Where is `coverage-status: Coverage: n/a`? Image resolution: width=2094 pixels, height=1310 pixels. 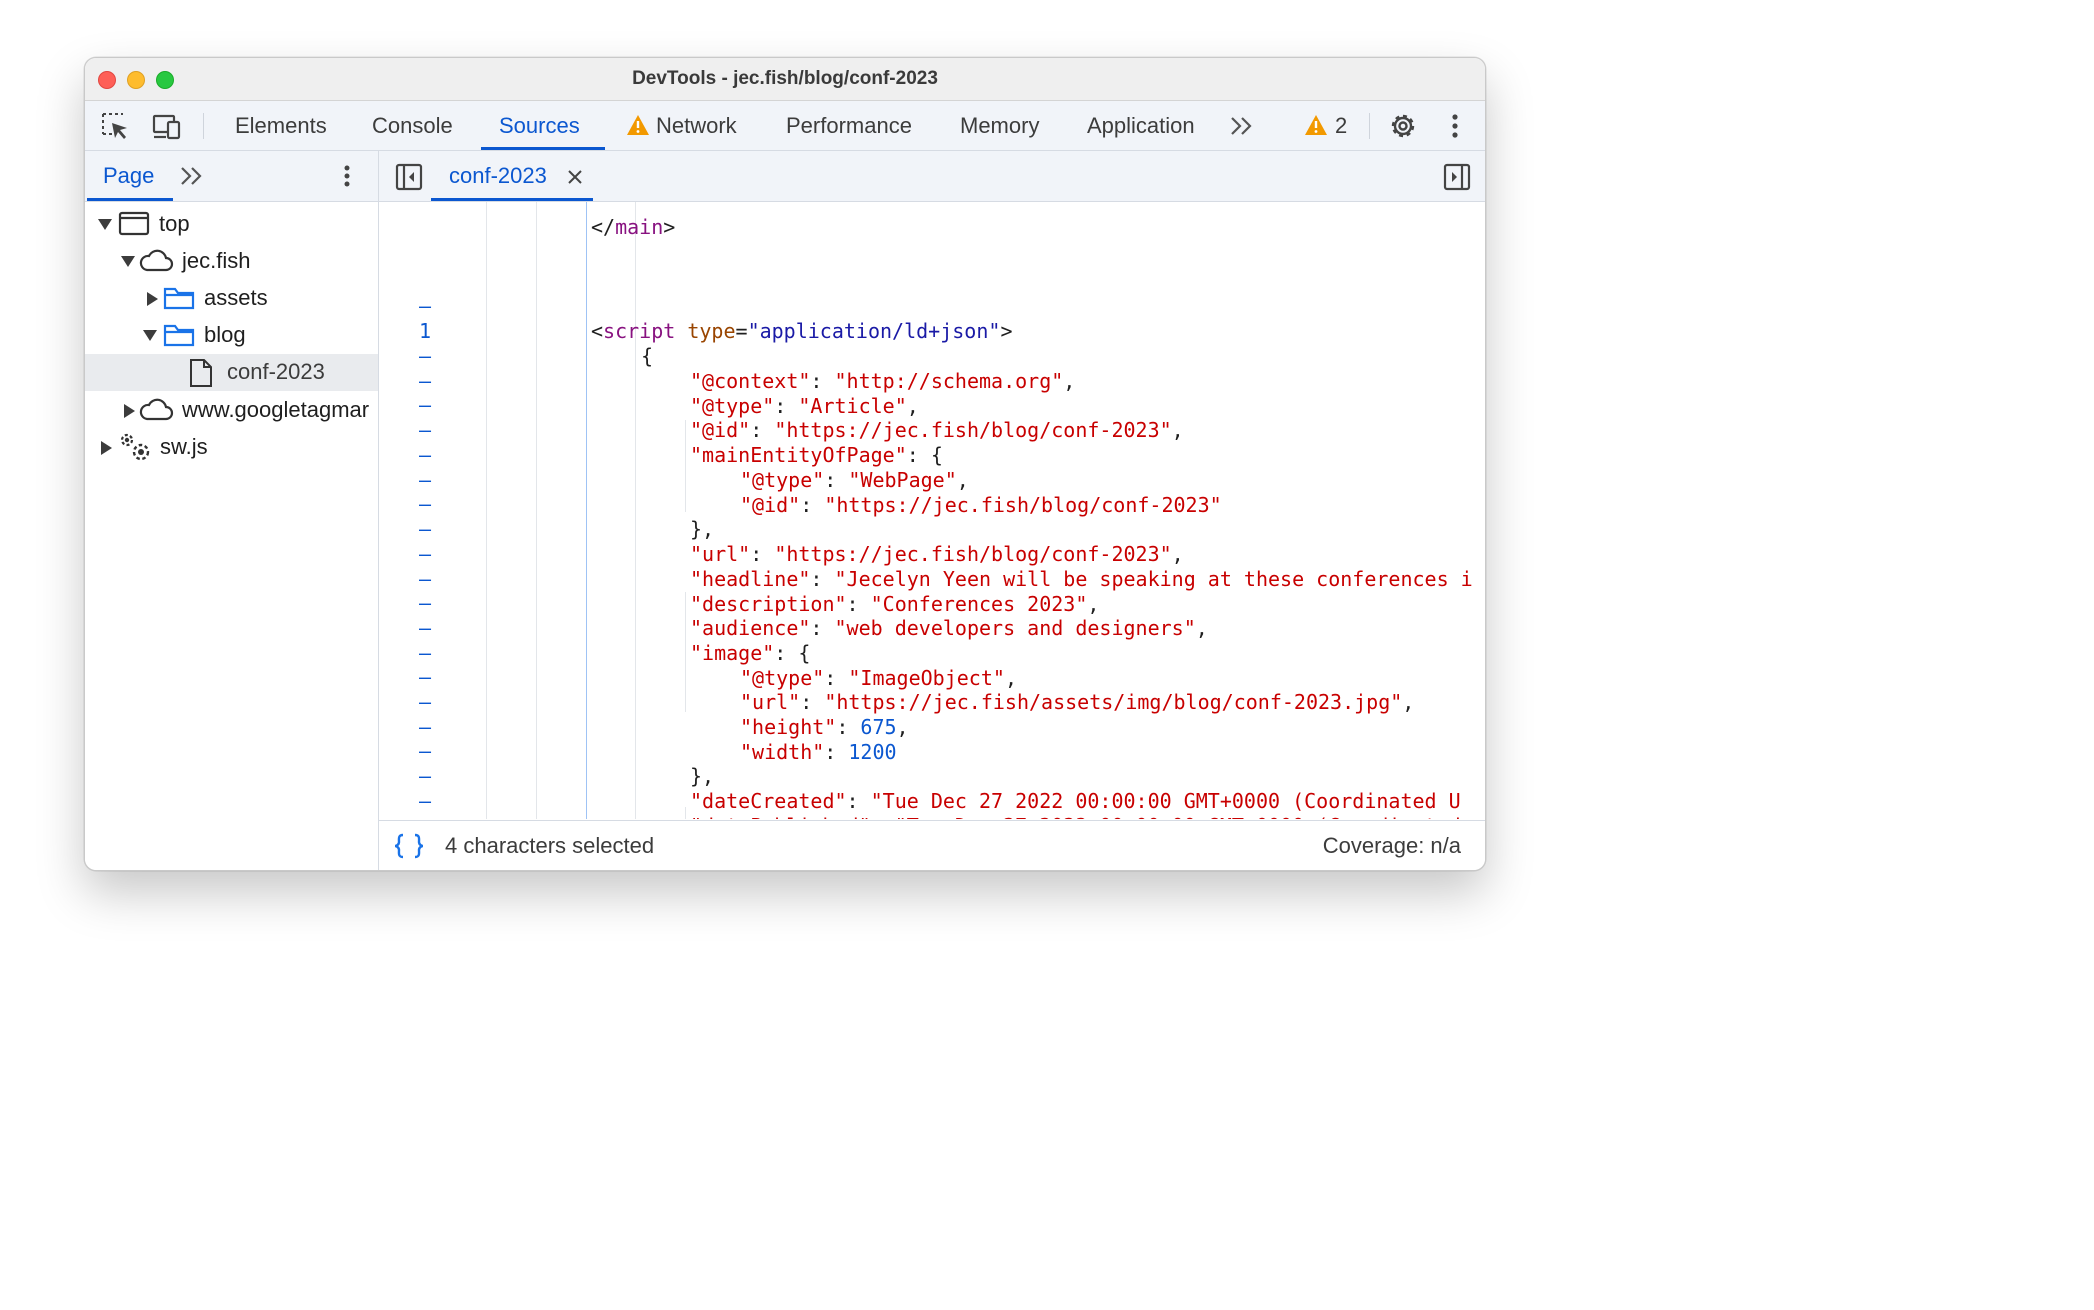 coverage-status: Coverage: n/a is located at coordinates (1391, 845).